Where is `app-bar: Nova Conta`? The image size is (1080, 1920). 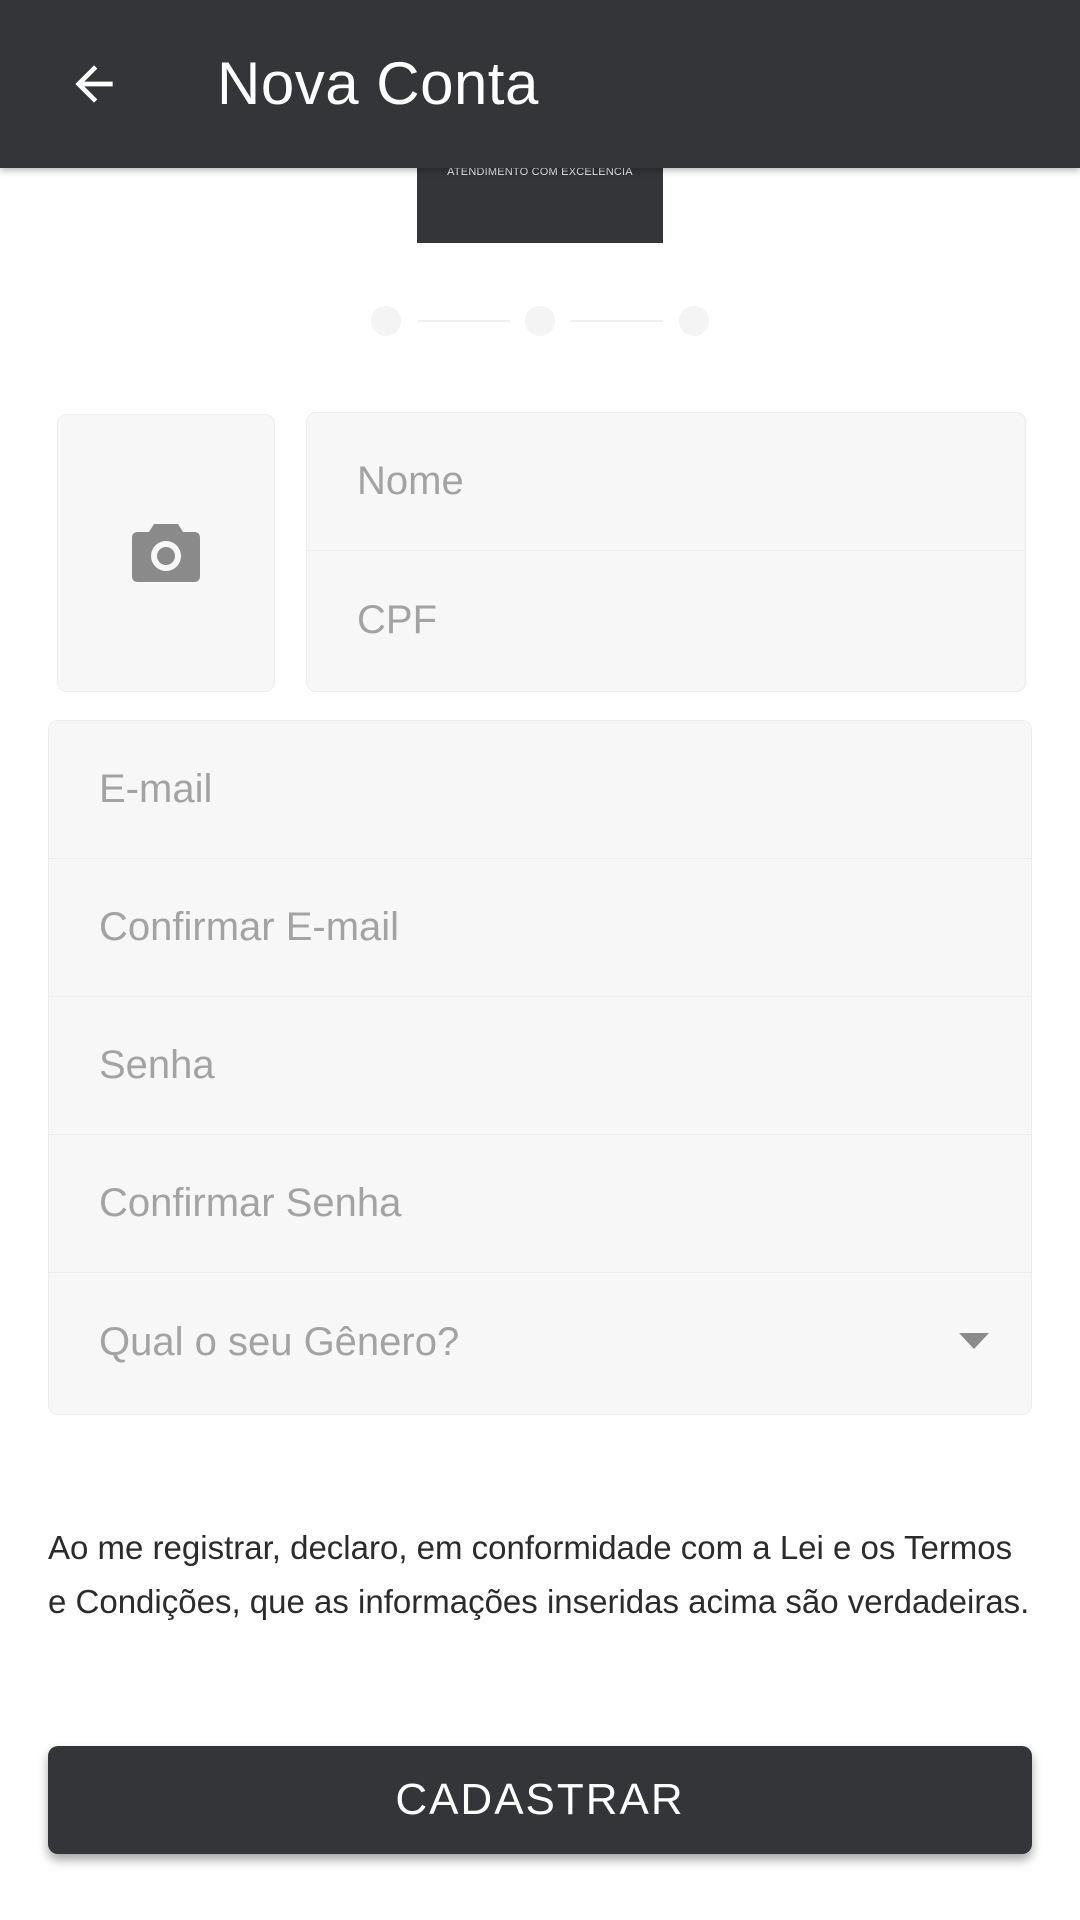 app-bar: Nova Conta is located at coordinates (540, 84).